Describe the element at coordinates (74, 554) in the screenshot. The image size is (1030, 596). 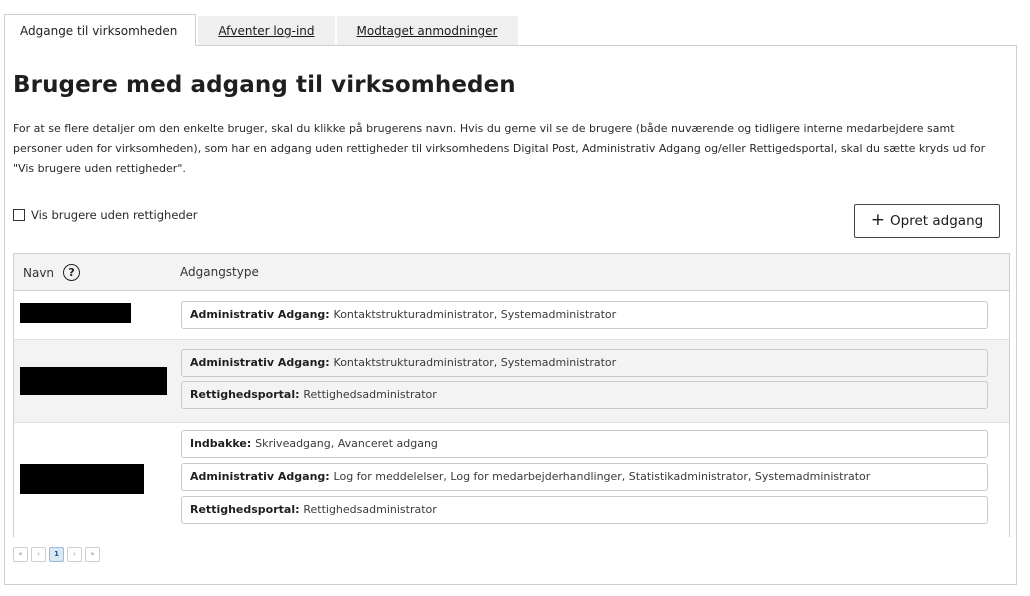
I see `next-page-button: ›` at that location.